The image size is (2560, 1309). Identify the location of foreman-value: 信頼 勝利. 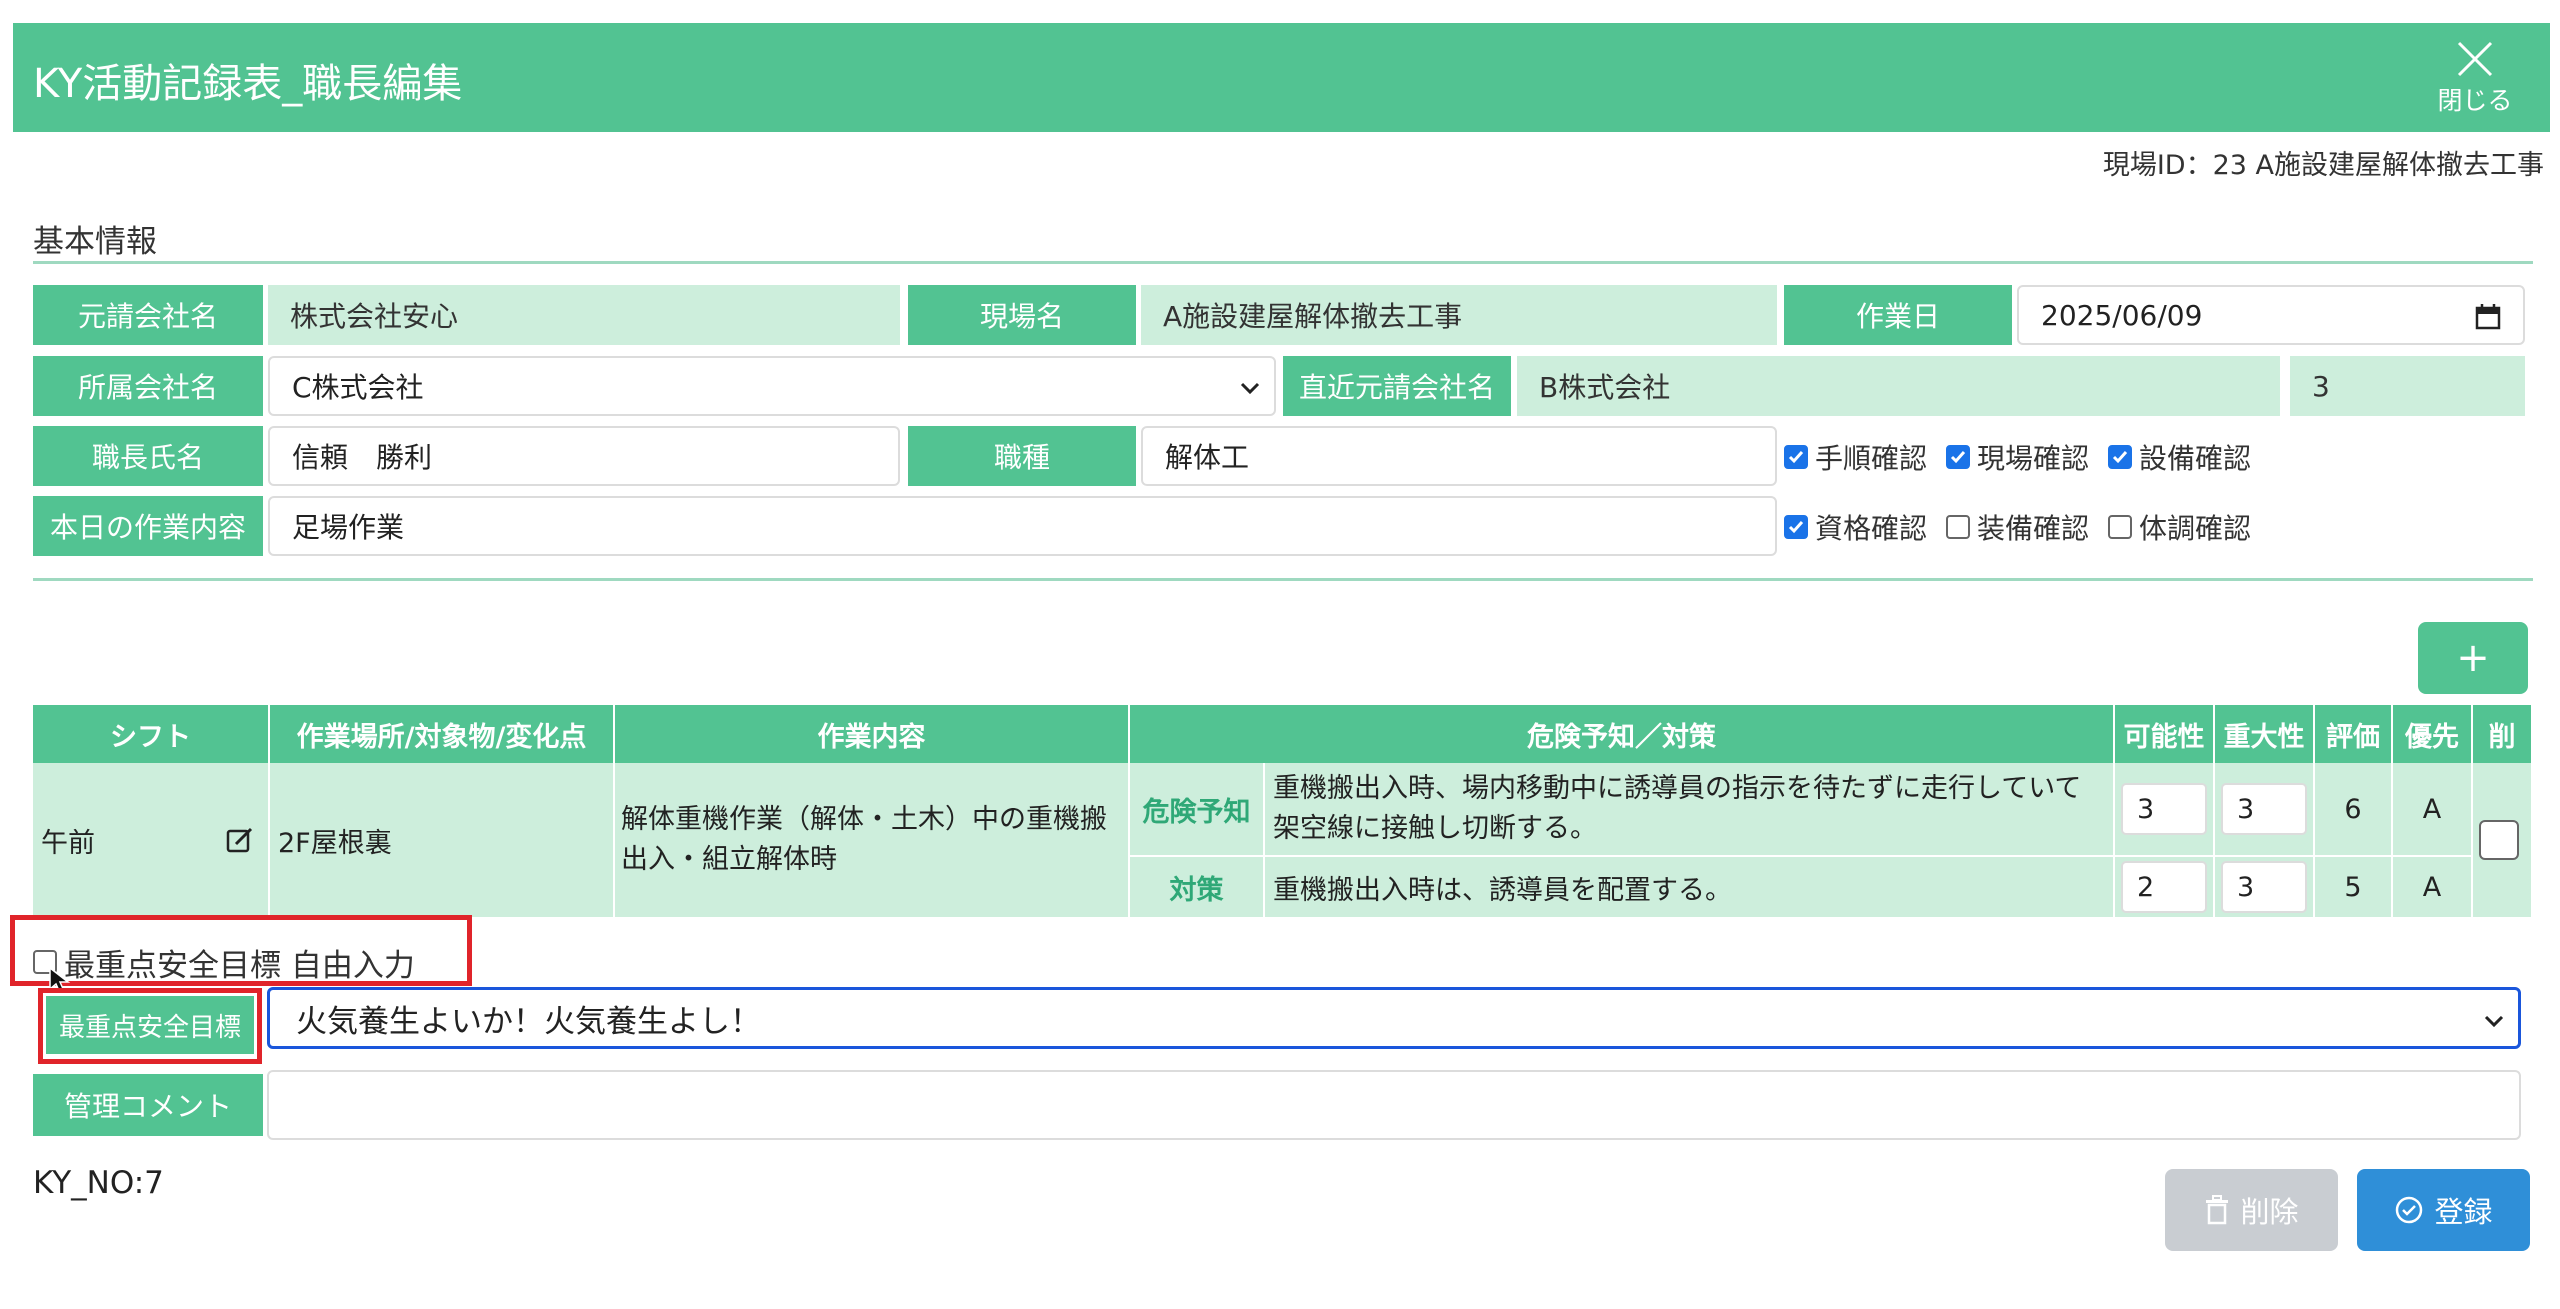
(362, 457).